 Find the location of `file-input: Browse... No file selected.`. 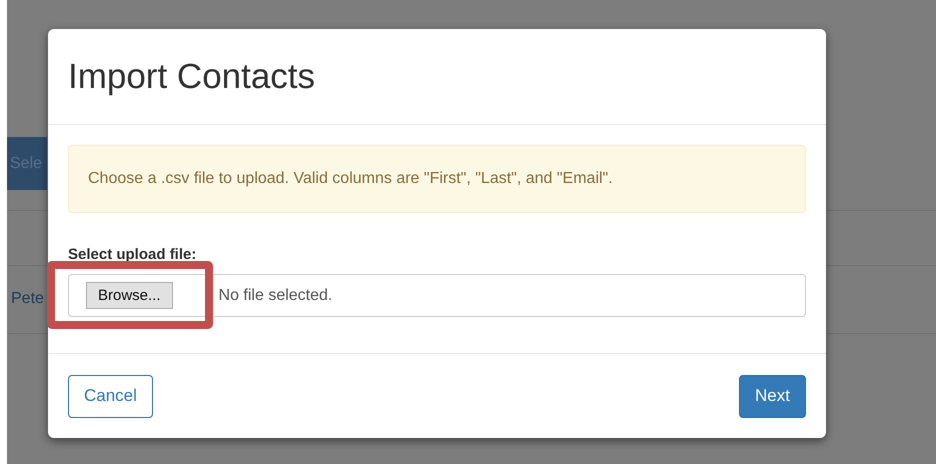

file-input: Browse... No file selected. is located at coordinates (437, 295).